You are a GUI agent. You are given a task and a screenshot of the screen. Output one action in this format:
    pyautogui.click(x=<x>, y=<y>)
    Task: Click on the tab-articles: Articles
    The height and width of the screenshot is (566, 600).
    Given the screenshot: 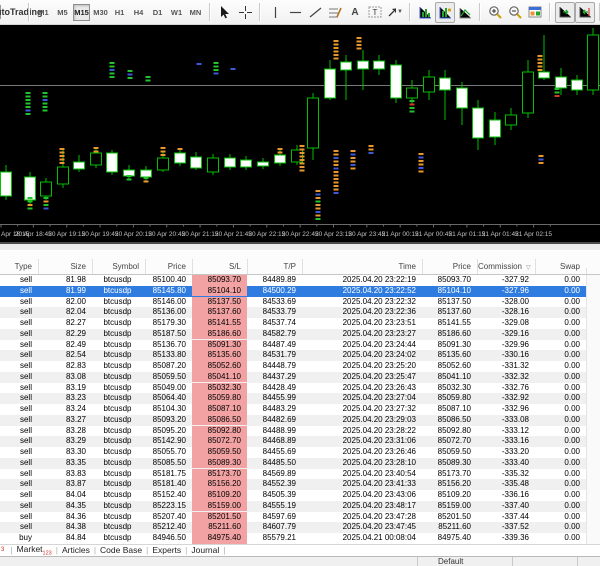 What is the action you would take?
    pyautogui.click(x=76, y=550)
    